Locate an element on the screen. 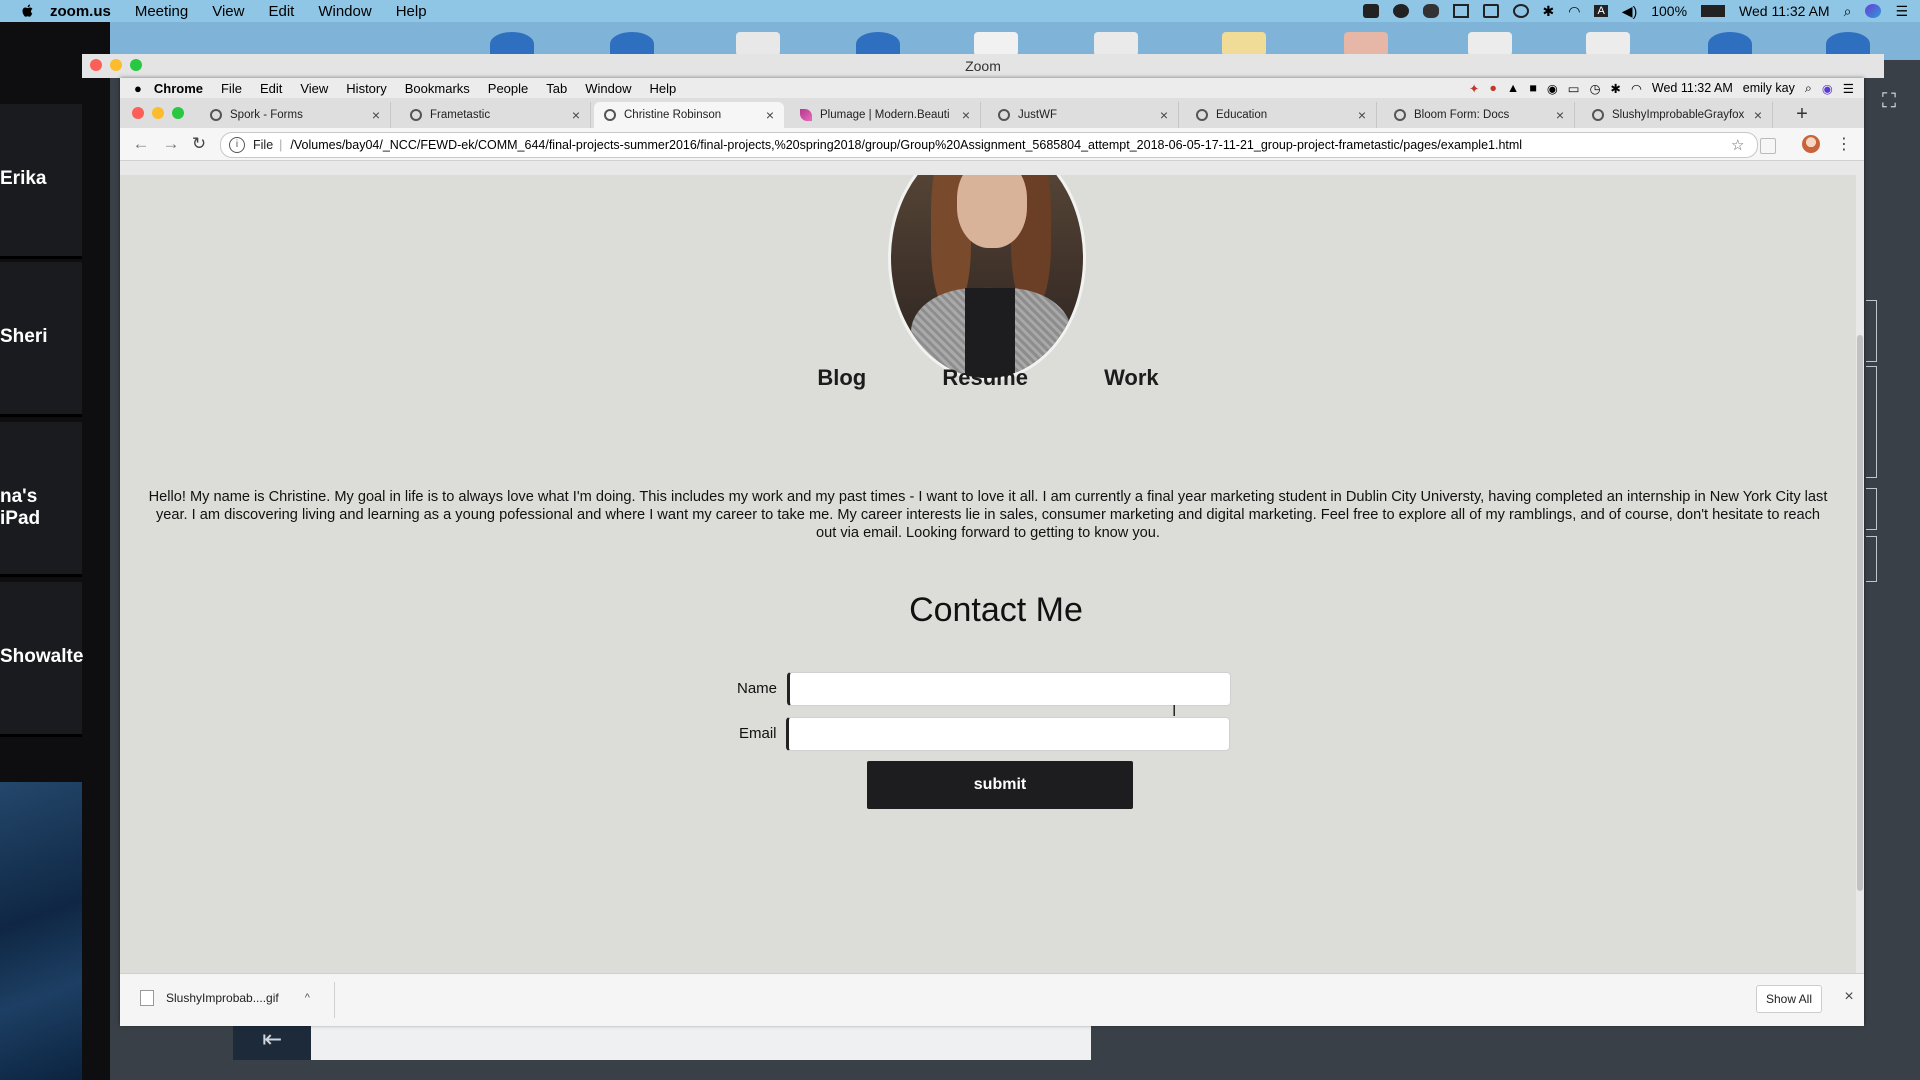 This screenshot has width=1920, height=1080. tab-christine-robinson: Christine Robinson × is located at coordinates (689, 115).